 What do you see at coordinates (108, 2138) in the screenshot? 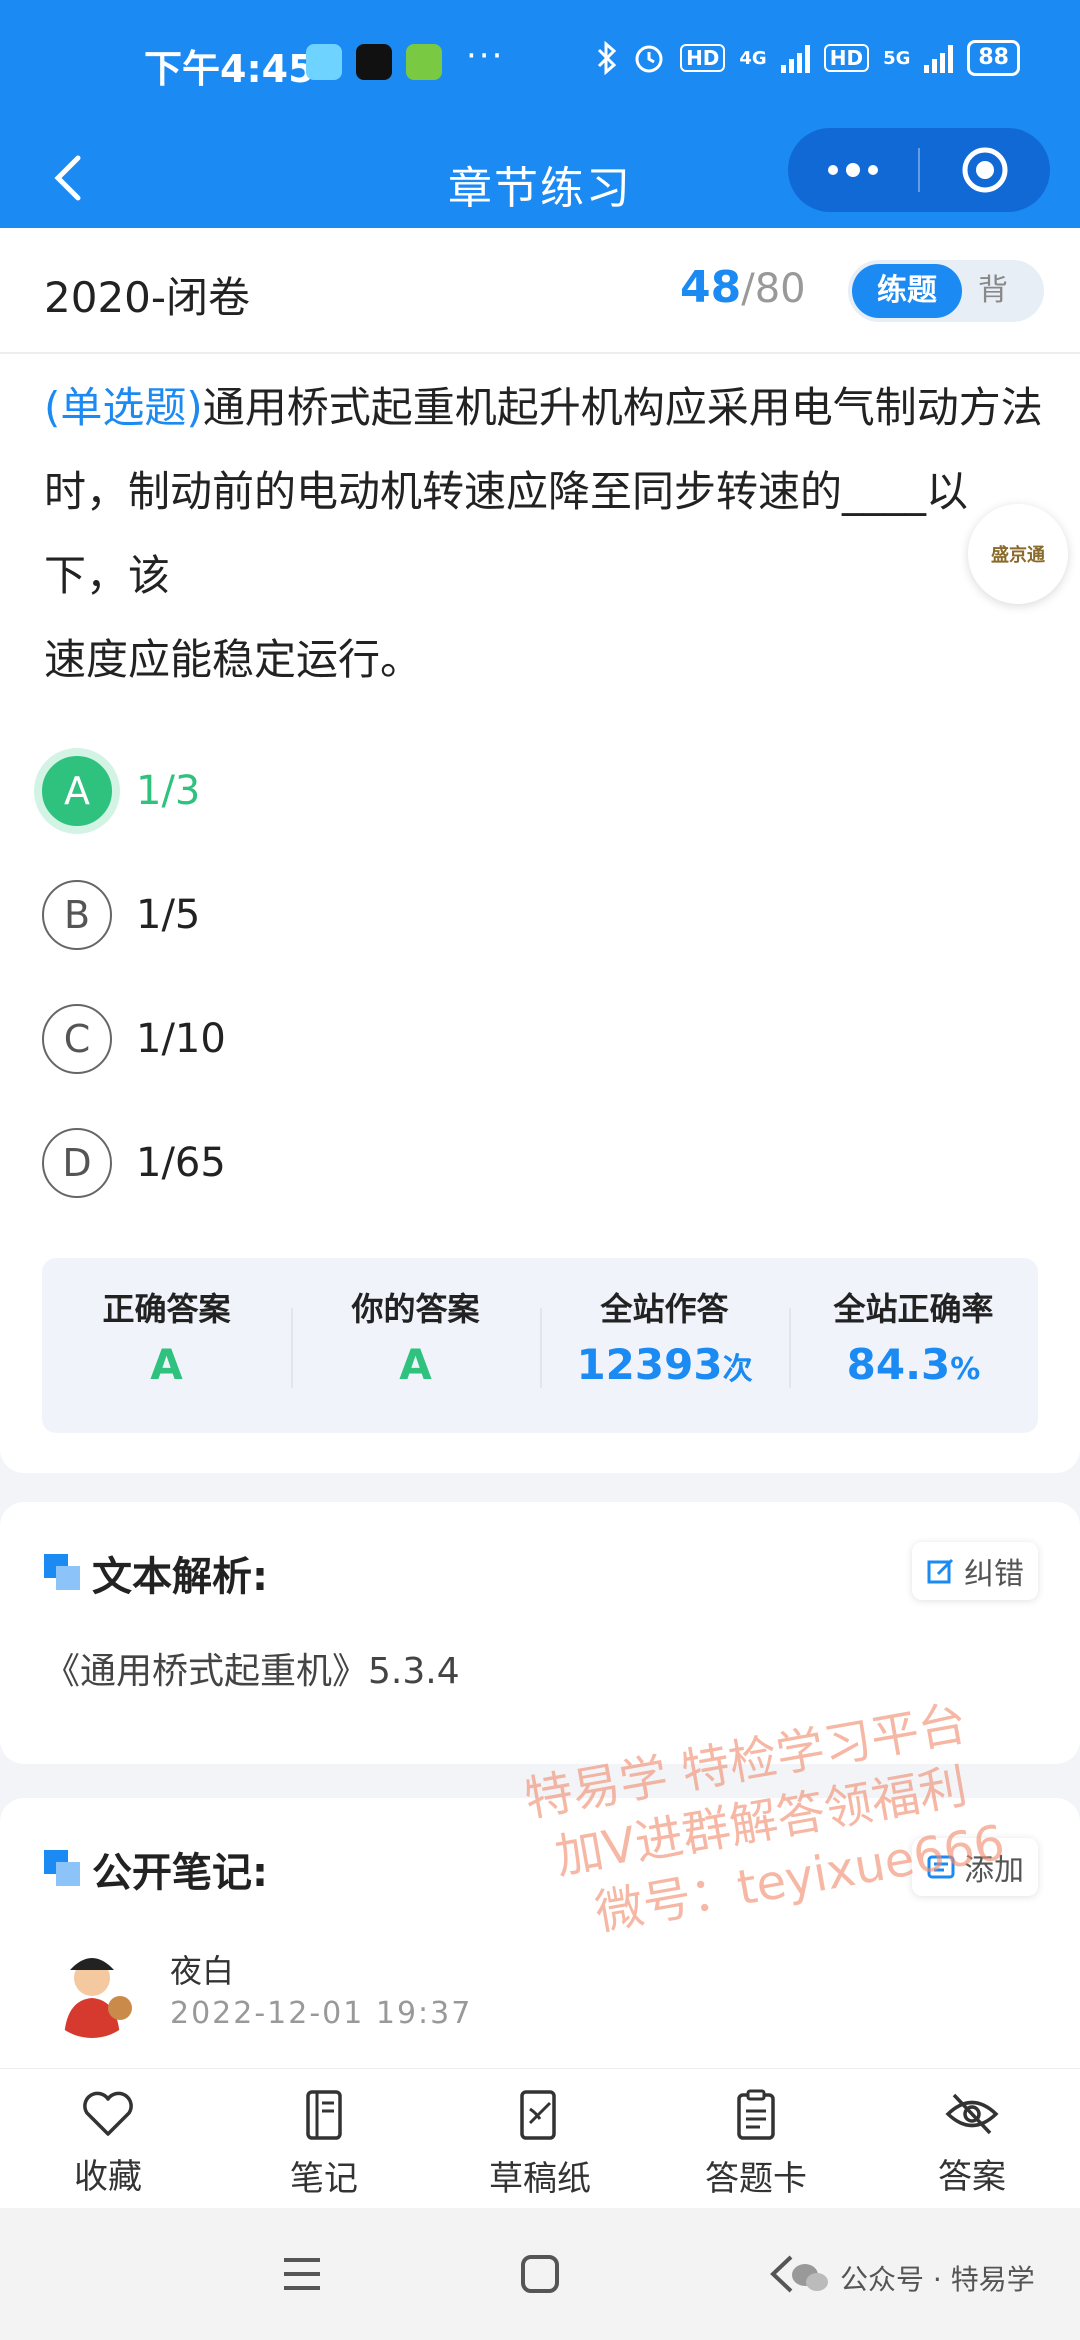
I see `favorite-button: 收藏` at bounding box center [108, 2138].